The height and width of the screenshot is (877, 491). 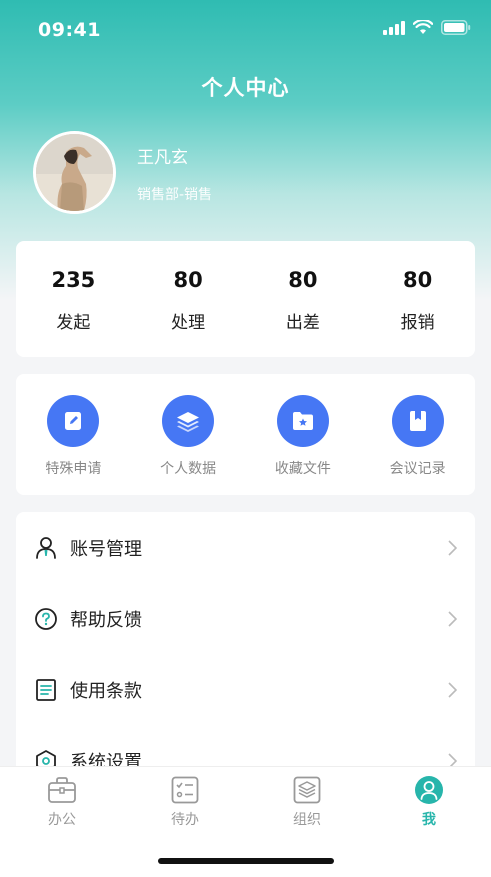 What do you see at coordinates (245, 88) in the screenshot?
I see `page-title: 个人中心` at bounding box center [245, 88].